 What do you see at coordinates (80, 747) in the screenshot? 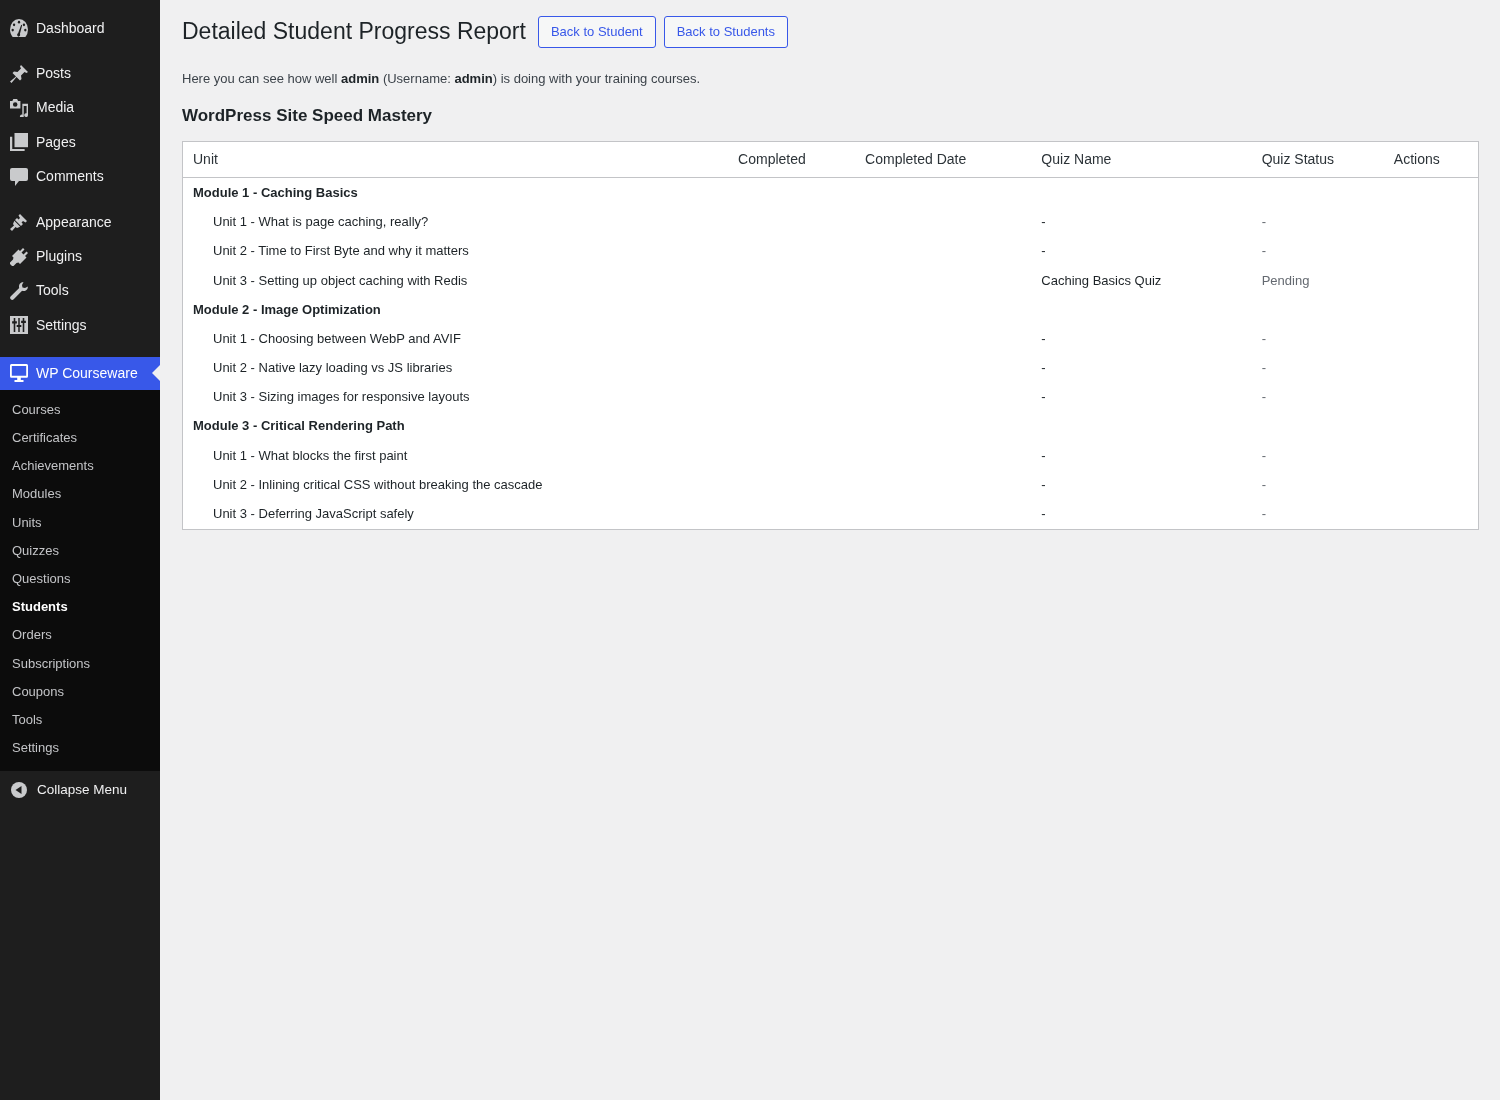
I see `submenu-item: Settings` at bounding box center [80, 747].